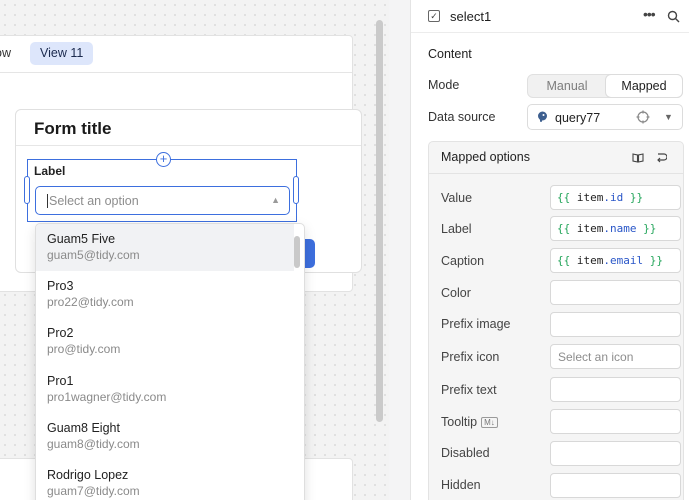 The width and height of the screenshot is (689, 500). I want to click on option-name: Guam5 Five, so click(81, 239).